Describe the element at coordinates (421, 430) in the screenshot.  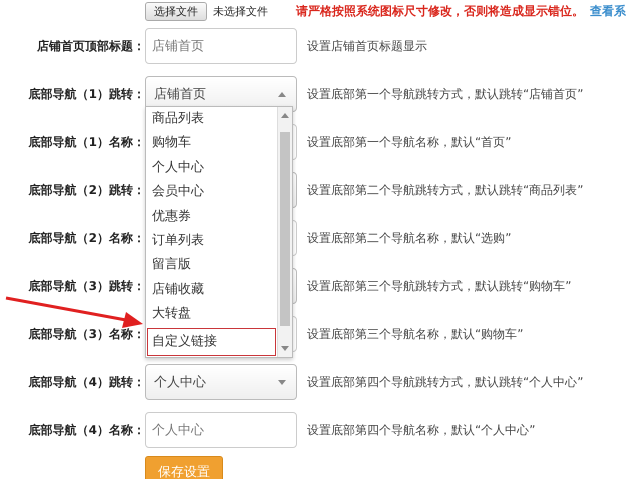
I see `field-hint: 设置底部第四个导航名称，默认“个人中心”` at that location.